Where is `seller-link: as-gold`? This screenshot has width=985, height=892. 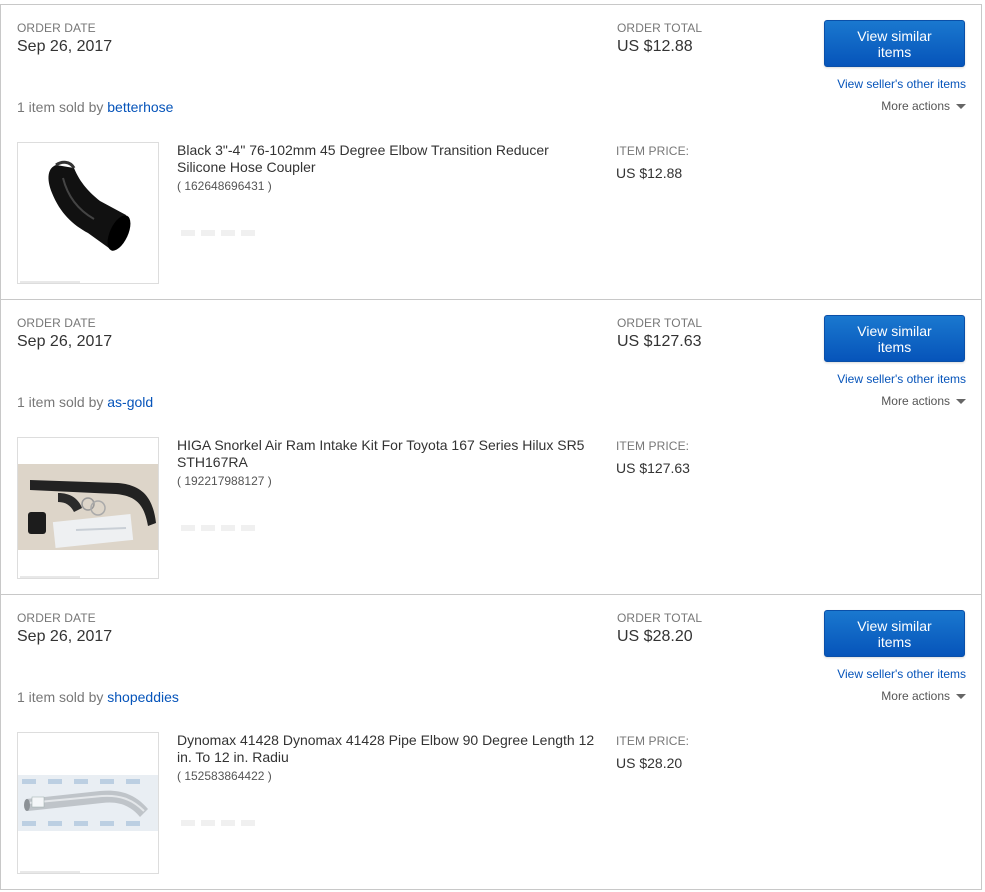
seller-link: as-gold is located at coordinates (130, 402).